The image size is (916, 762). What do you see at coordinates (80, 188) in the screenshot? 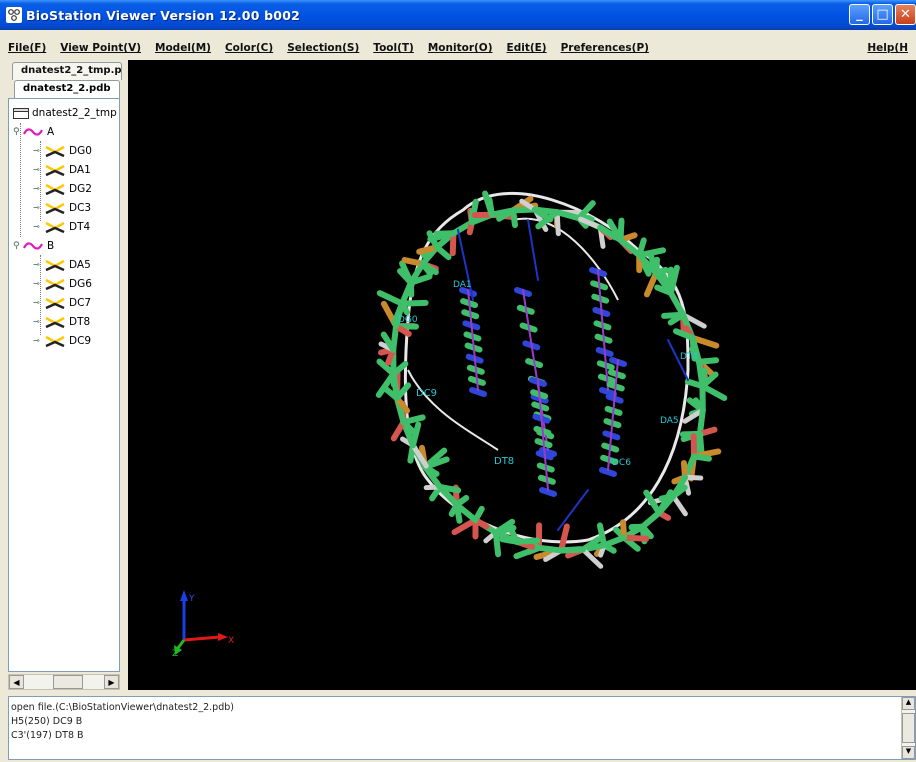
I see `residue-label: DG2` at bounding box center [80, 188].